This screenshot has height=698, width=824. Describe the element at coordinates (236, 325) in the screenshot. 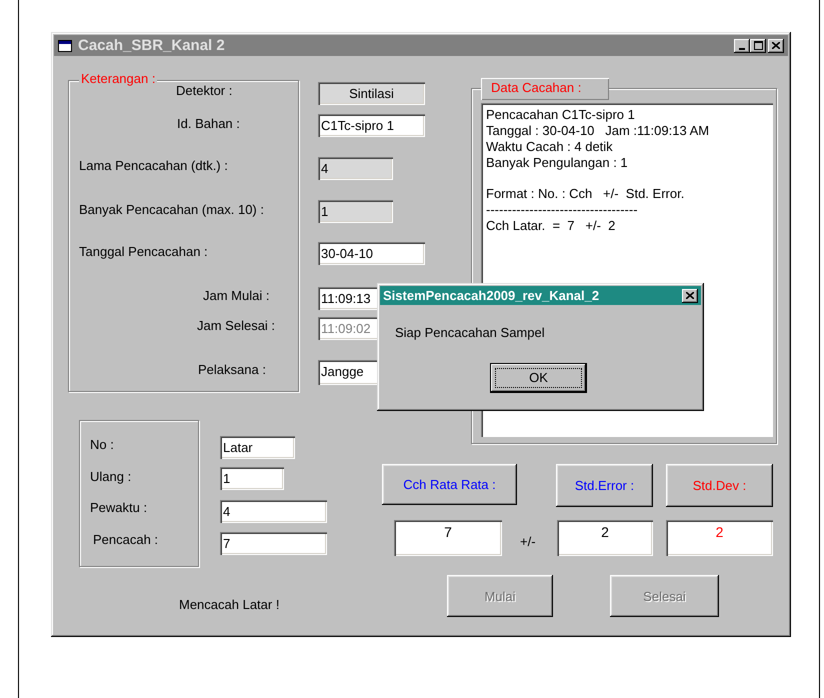

I see `field-label: Jam Selesai :` at that location.